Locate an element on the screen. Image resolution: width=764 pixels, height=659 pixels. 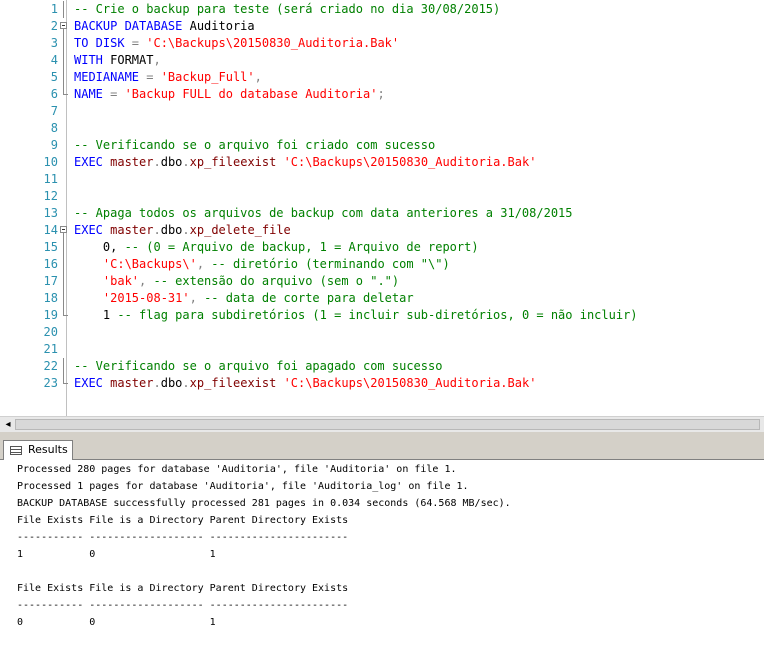
line-number: 13 is located at coordinates (50, 213).